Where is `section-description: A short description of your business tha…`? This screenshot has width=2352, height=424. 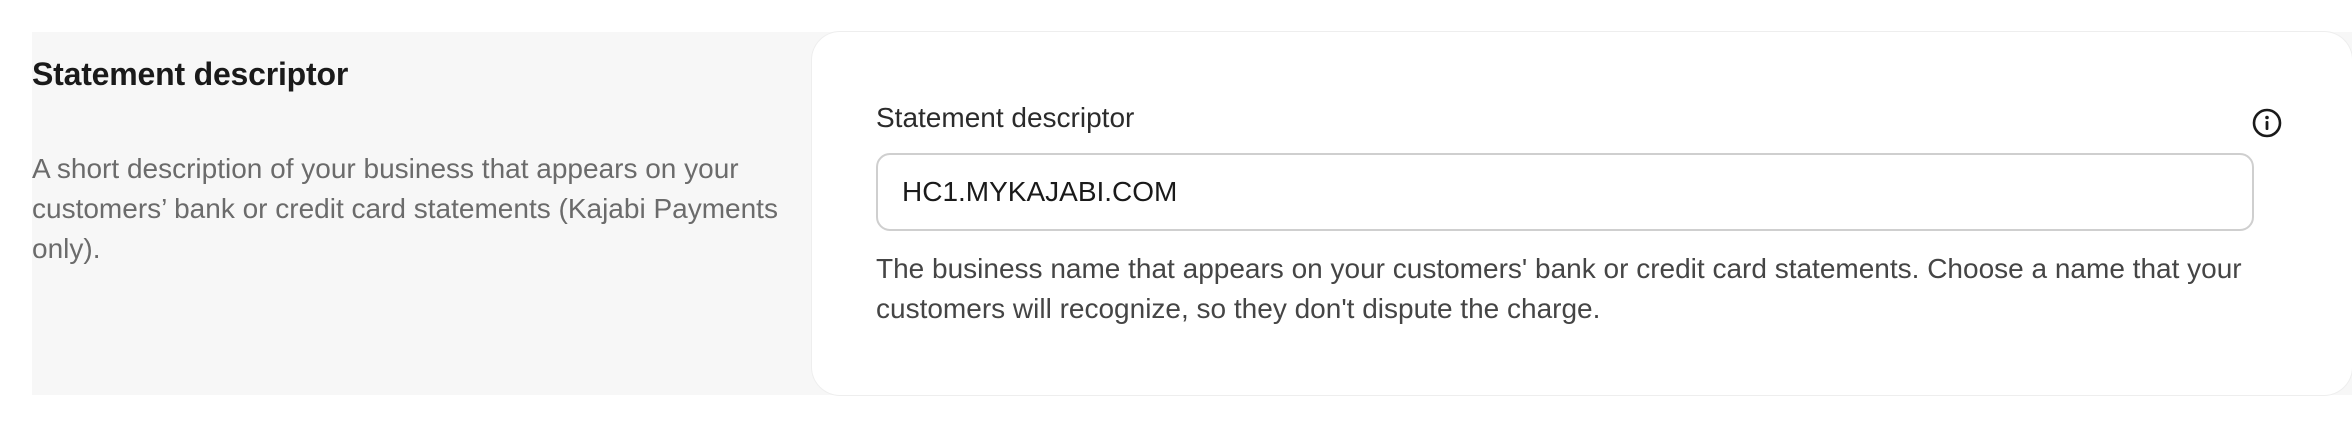 section-description: A short description of your business tha… is located at coordinates (405, 208).